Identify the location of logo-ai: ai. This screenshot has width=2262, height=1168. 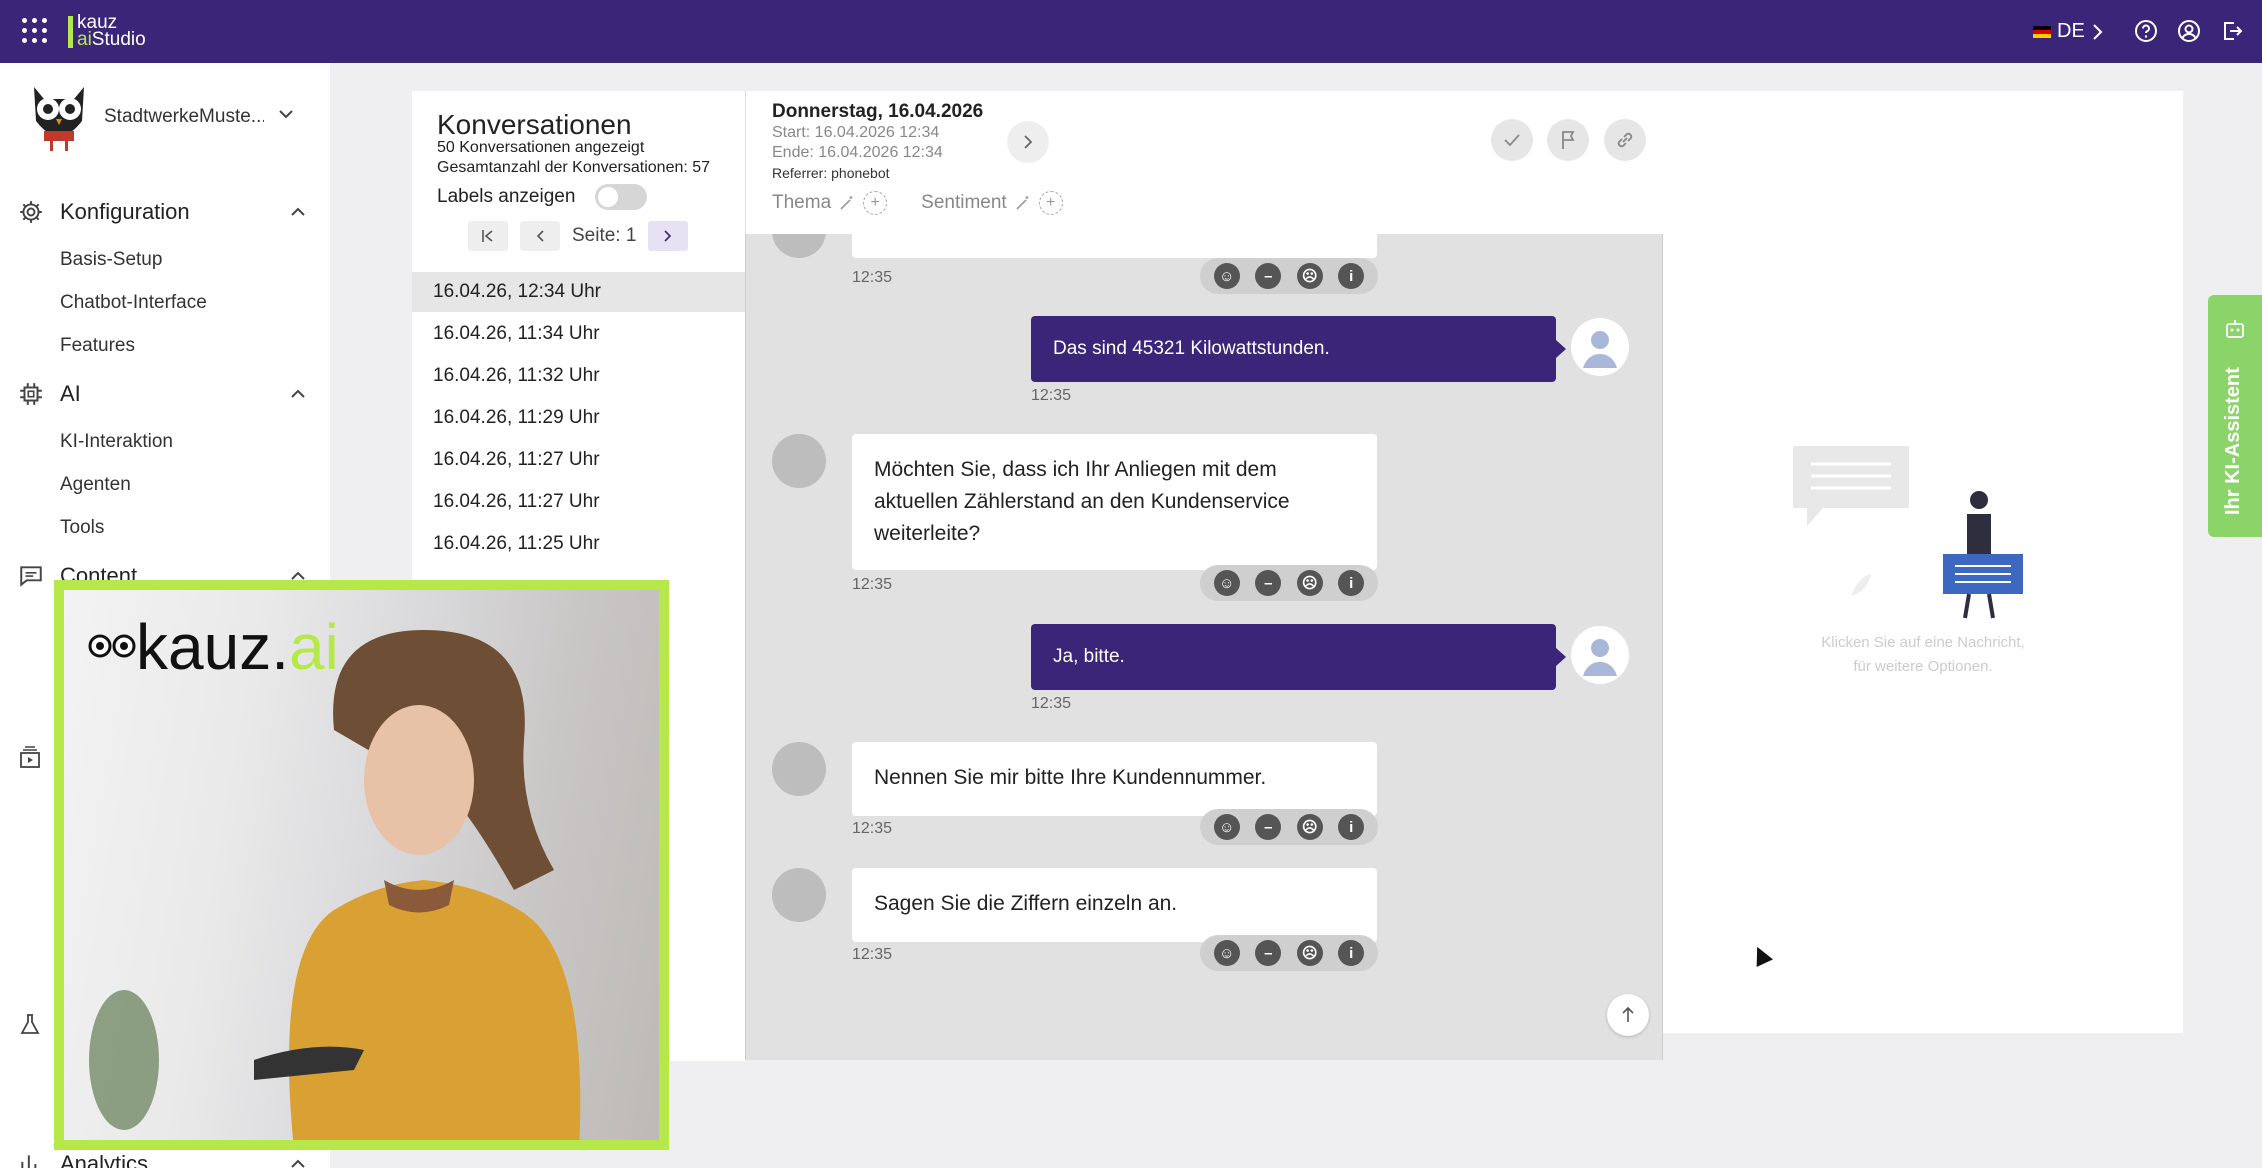
(84, 39).